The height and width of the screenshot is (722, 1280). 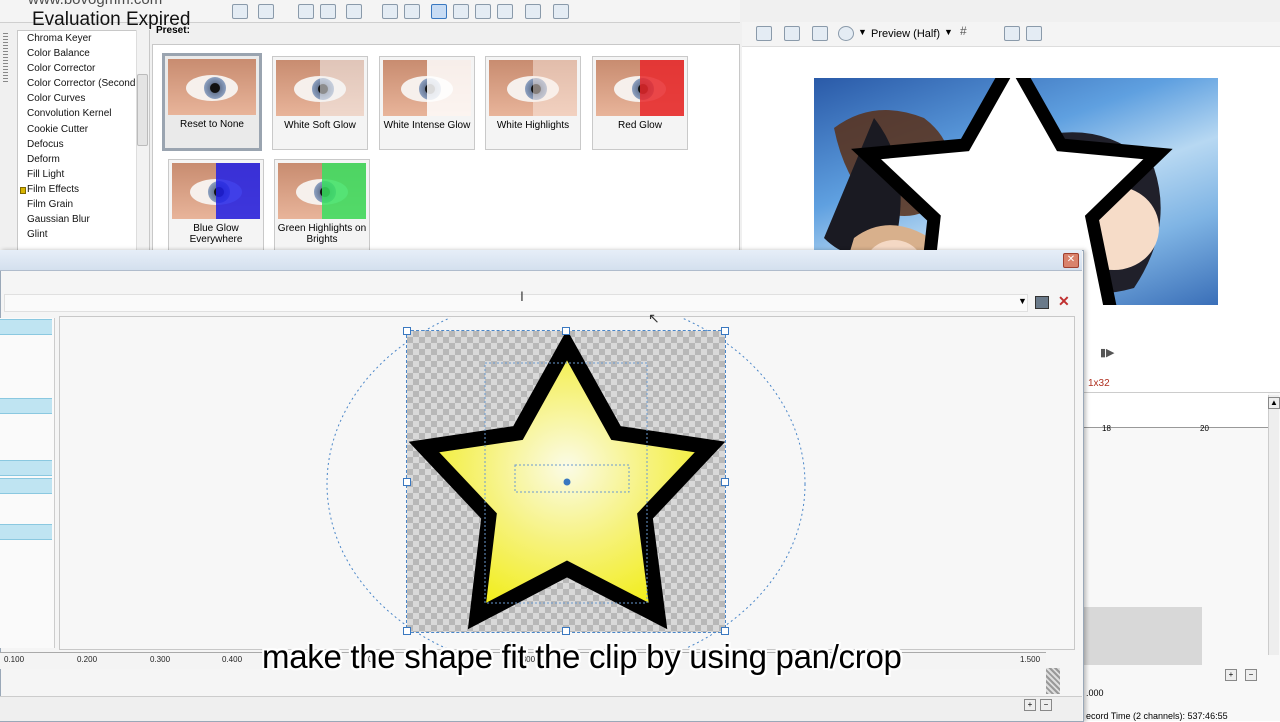 What do you see at coordinates (561, 11) in the screenshot?
I see `auto-ripple-icon` at bounding box center [561, 11].